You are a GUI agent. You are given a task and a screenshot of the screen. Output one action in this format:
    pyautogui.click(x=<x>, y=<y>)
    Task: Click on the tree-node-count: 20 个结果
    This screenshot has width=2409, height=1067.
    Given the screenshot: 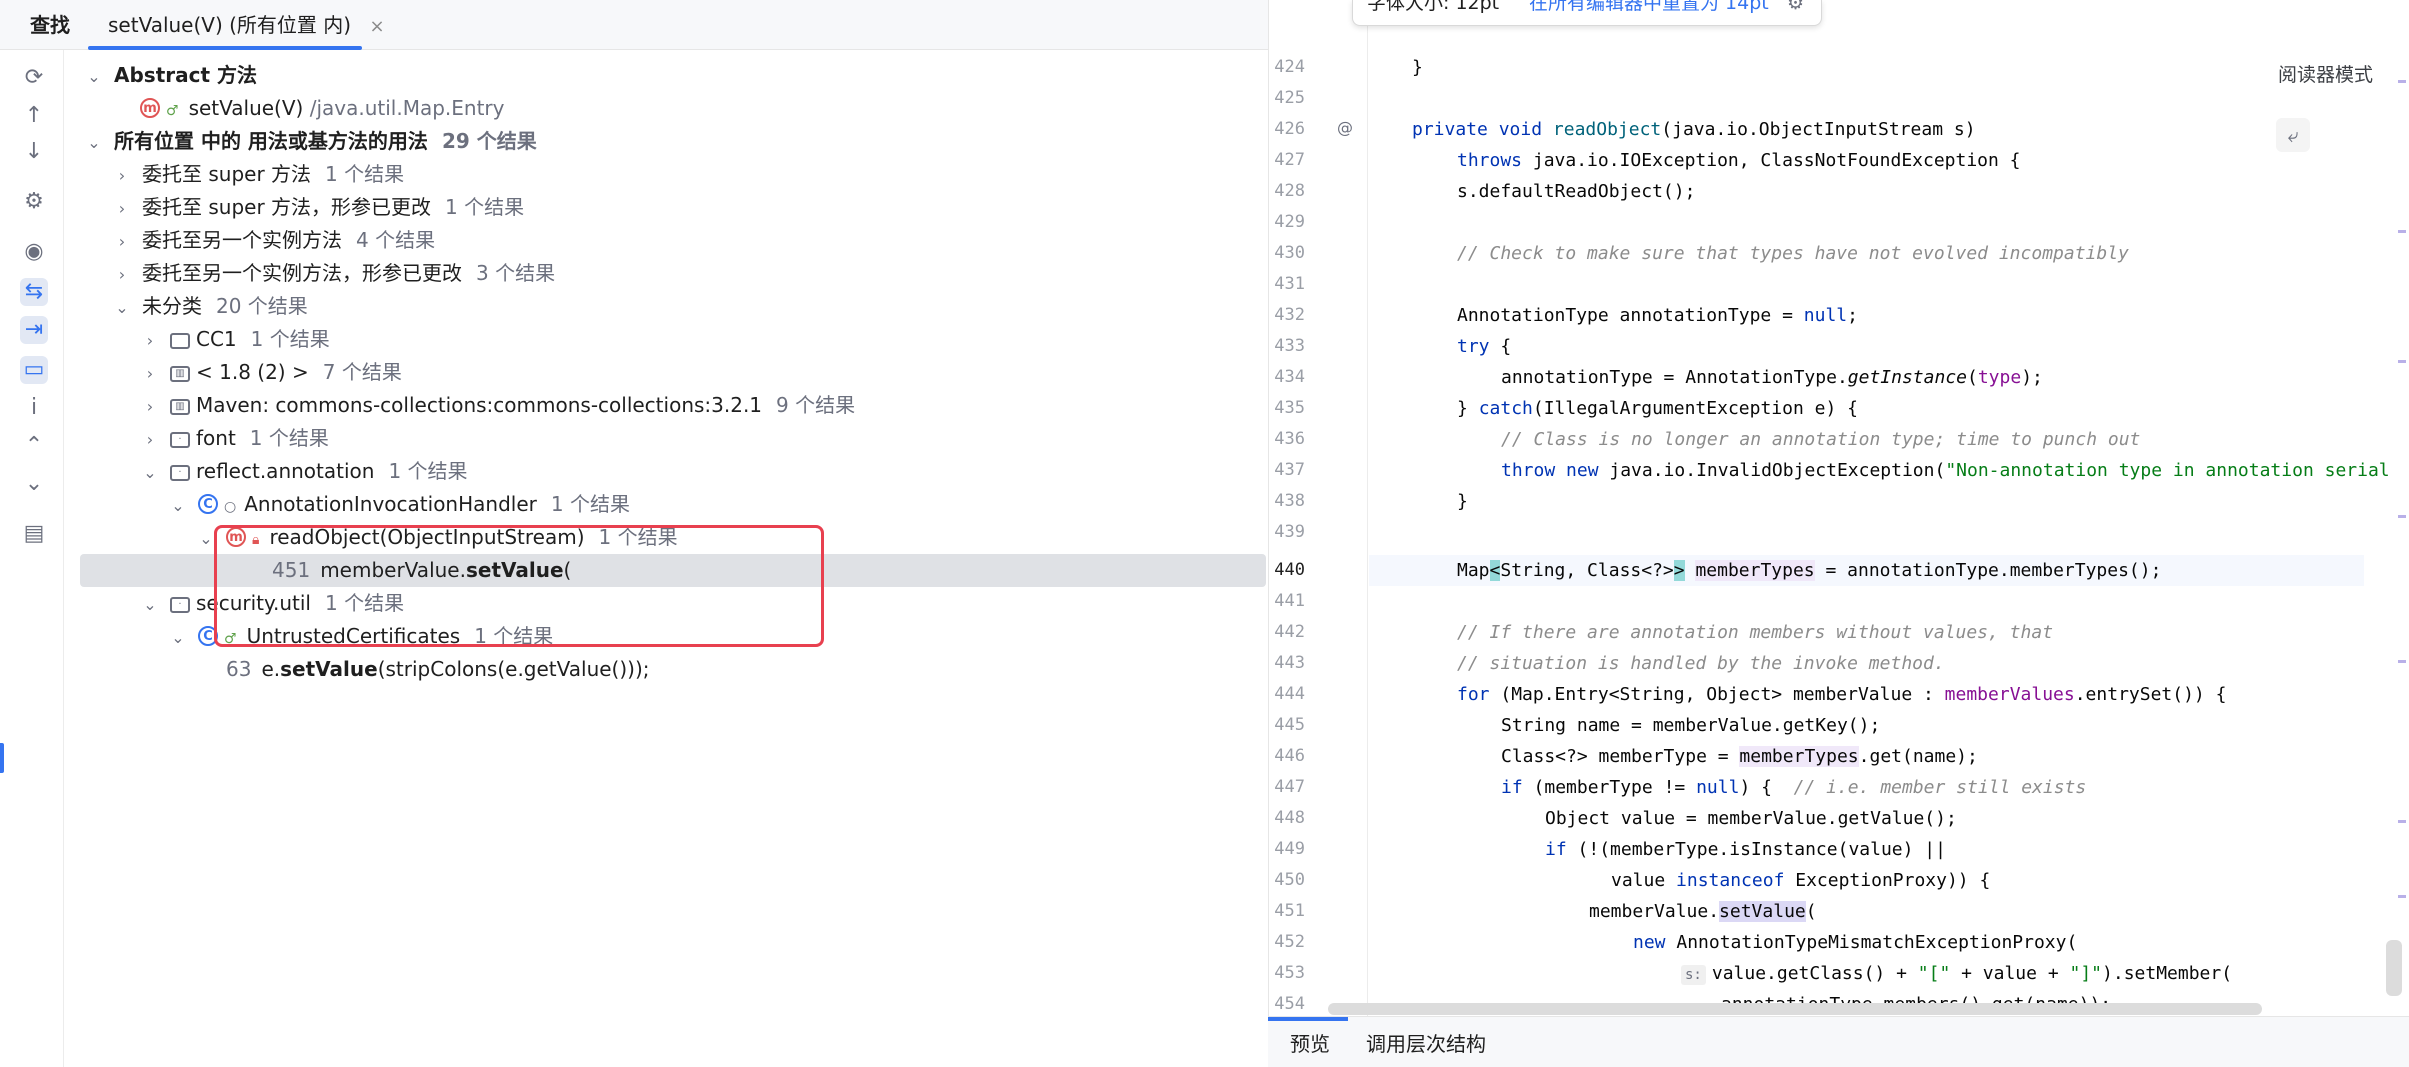 What is the action you would take?
    pyautogui.click(x=262, y=306)
    